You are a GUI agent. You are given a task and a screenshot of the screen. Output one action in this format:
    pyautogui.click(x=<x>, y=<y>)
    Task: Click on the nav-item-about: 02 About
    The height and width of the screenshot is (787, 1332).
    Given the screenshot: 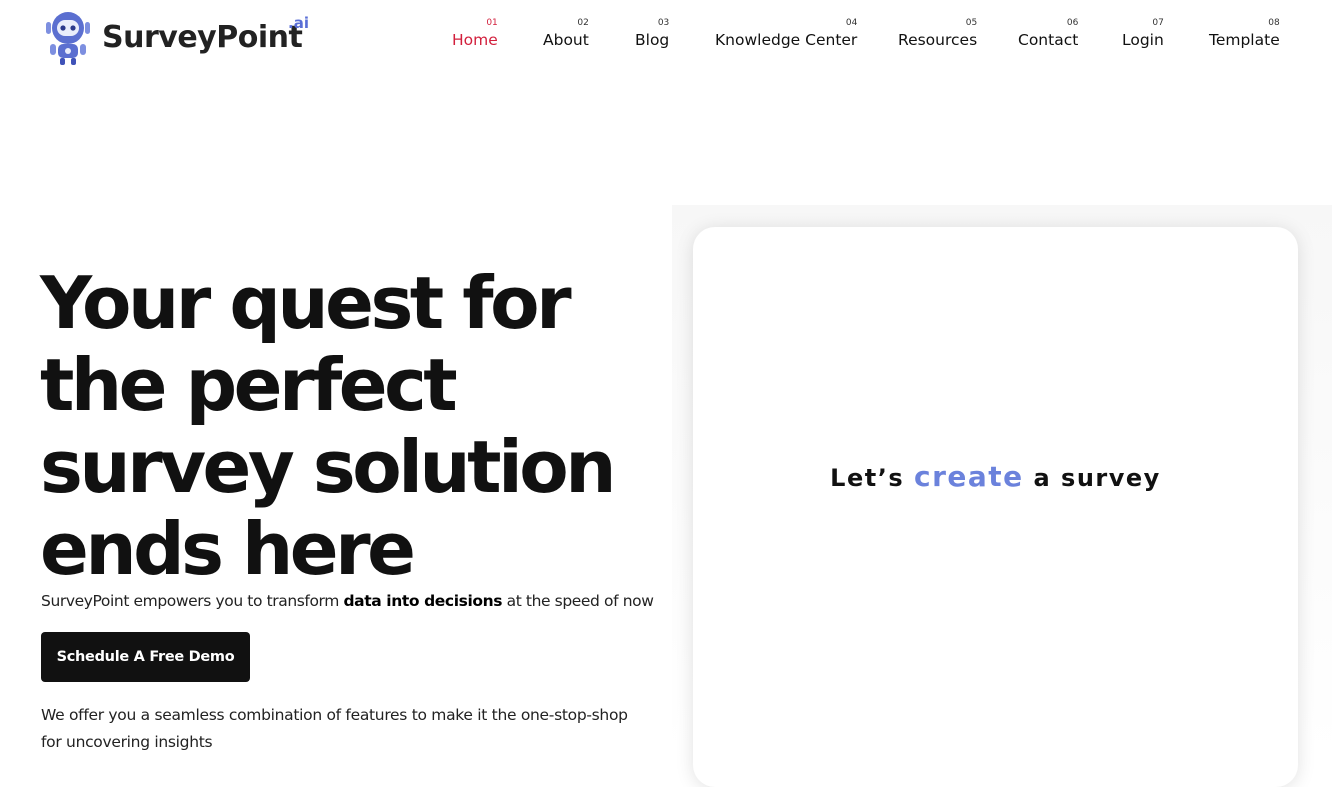 What is the action you would take?
    pyautogui.click(x=566, y=33)
    